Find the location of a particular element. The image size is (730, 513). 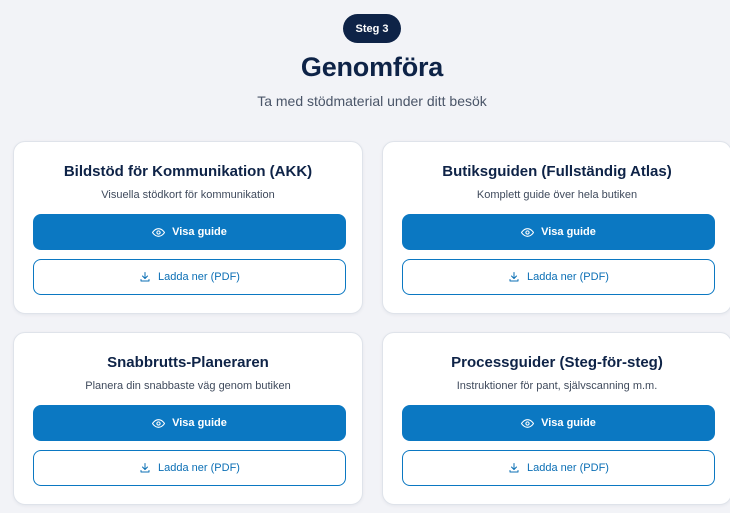

card-description: Komplett guide över hela butiken is located at coordinates (557, 195).